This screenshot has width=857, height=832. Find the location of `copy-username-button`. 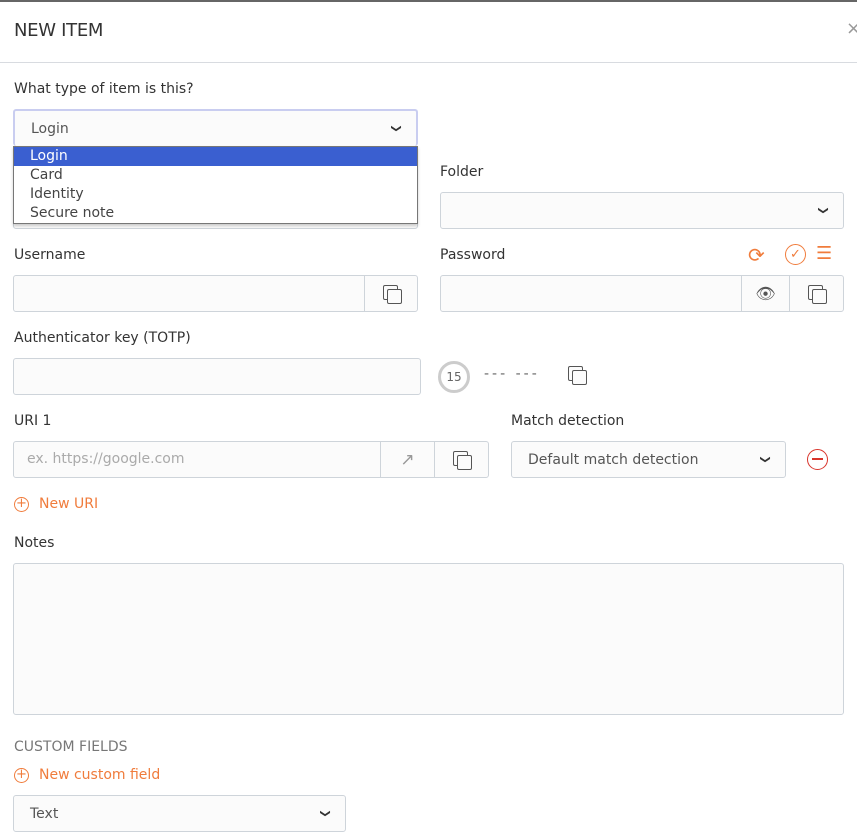

copy-username-button is located at coordinates (391, 293).